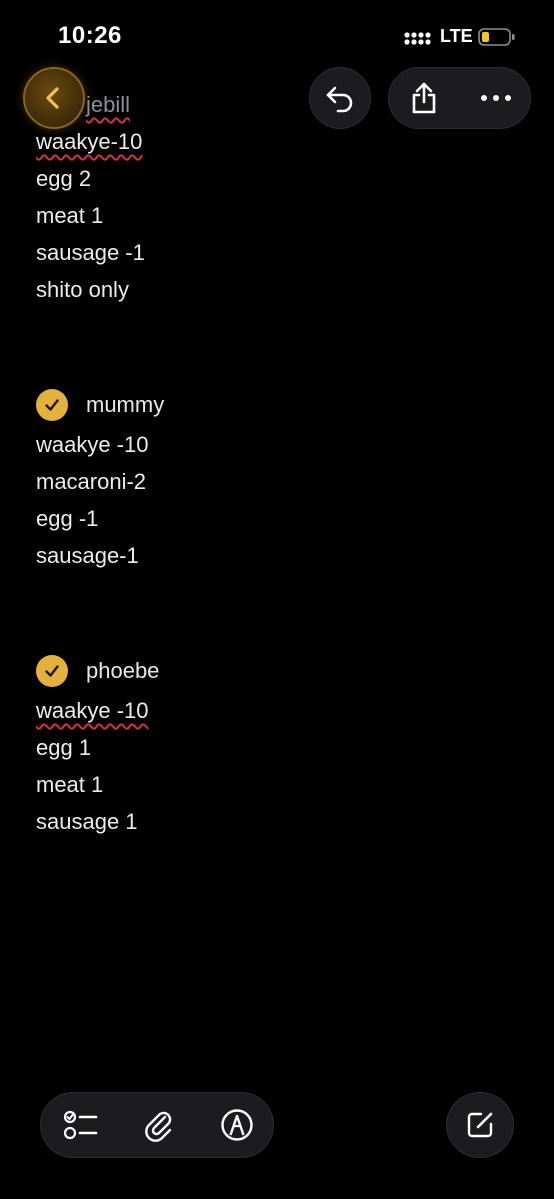  What do you see at coordinates (89, 141) in the screenshot?
I see `note-line: waakye-10` at bounding box center [89, 141].